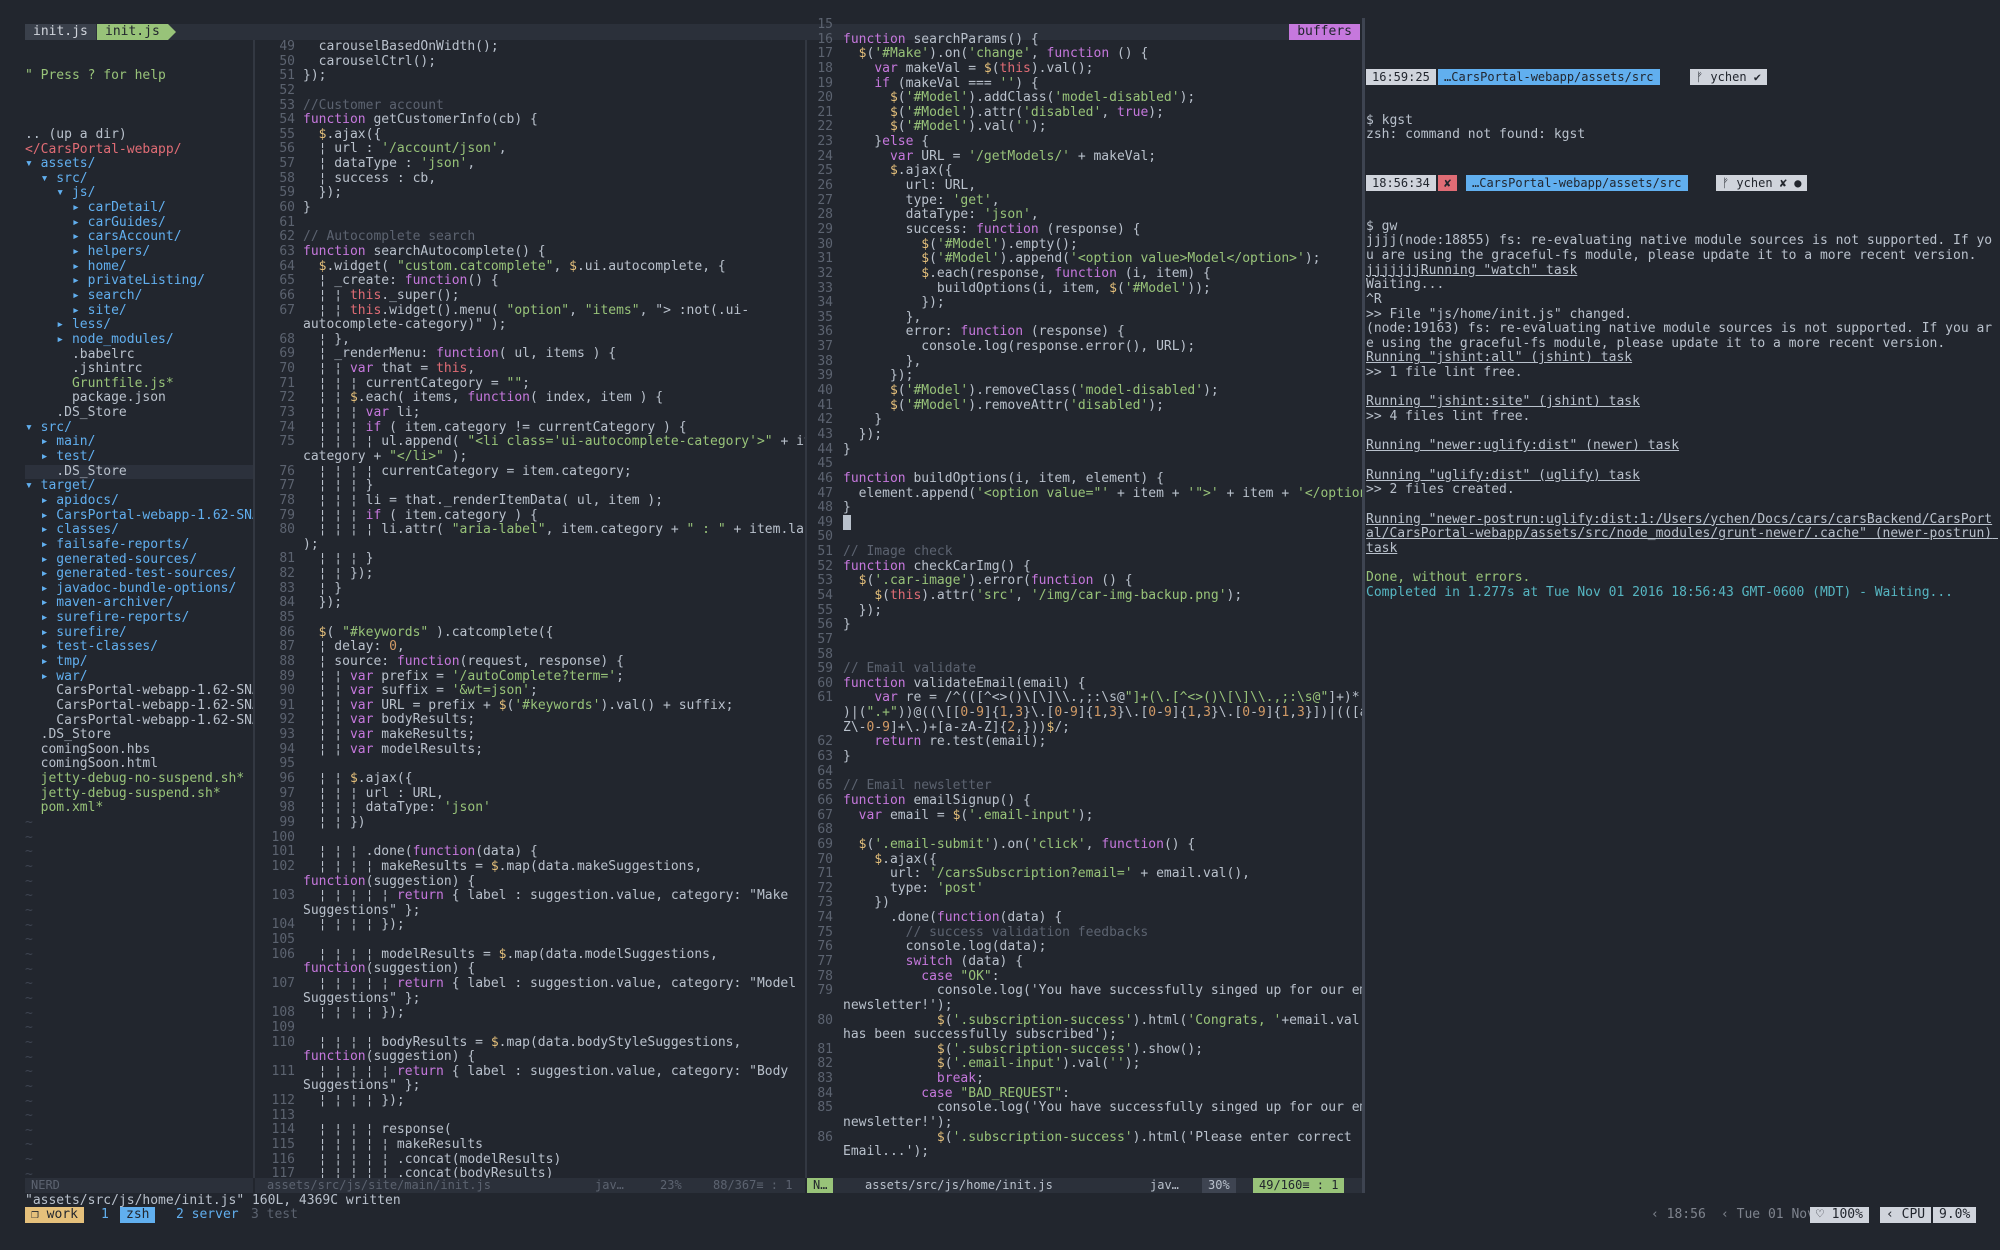 This screenshot has height=1250, width=2000. What do you see at coordinates (1100, 142) in the screenshot?
I see `code-line: }else {` at bounding box center [1100, 142].